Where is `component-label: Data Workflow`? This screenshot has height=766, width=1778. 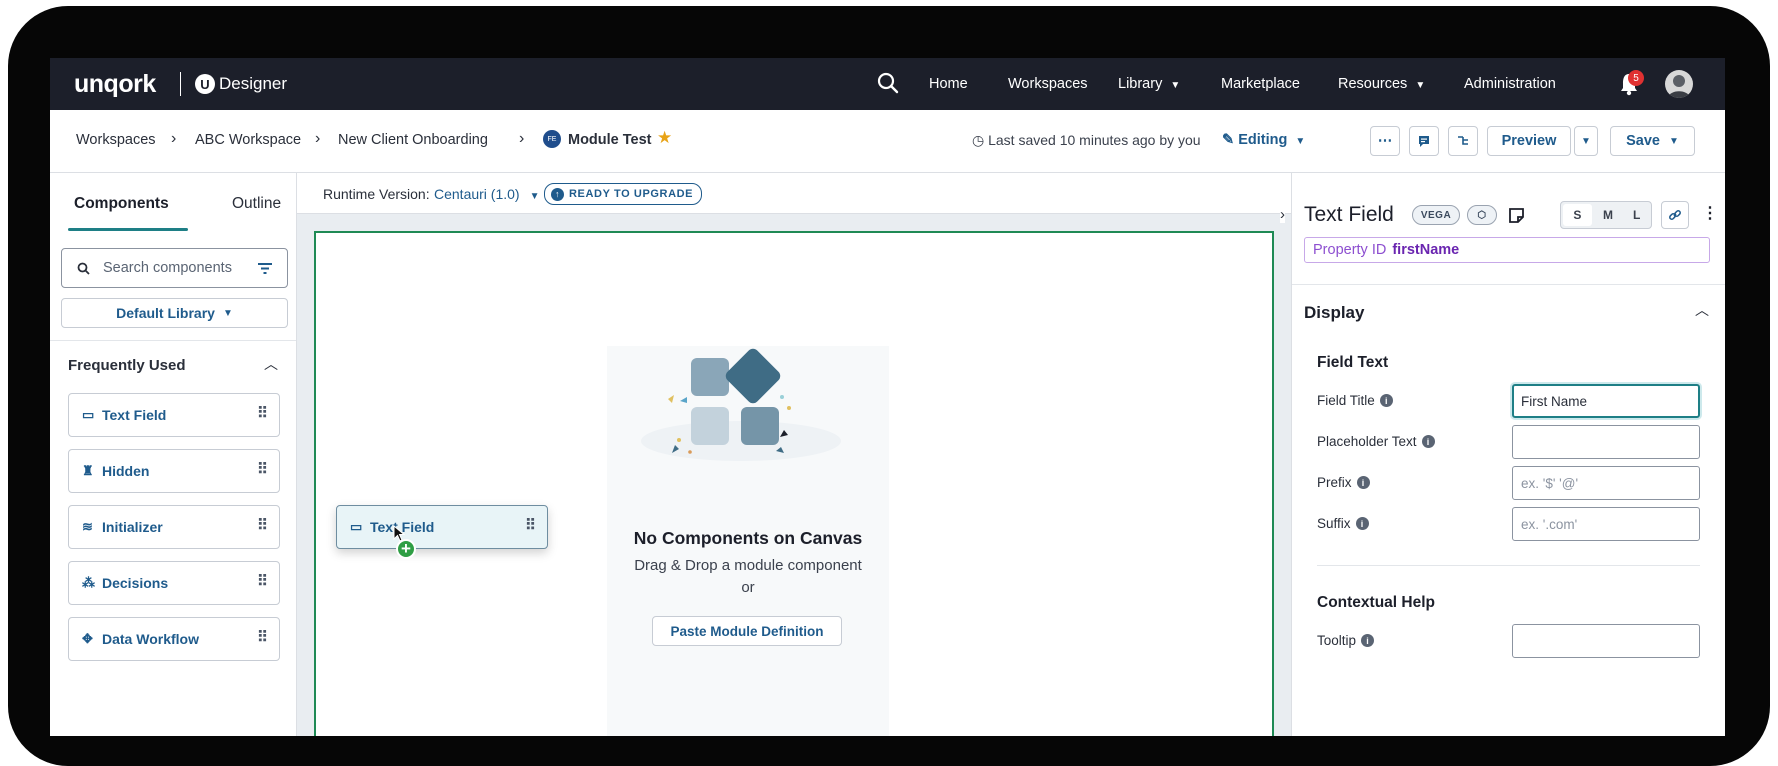
component-label: Data Workflow is located at coordinates (150, 639).